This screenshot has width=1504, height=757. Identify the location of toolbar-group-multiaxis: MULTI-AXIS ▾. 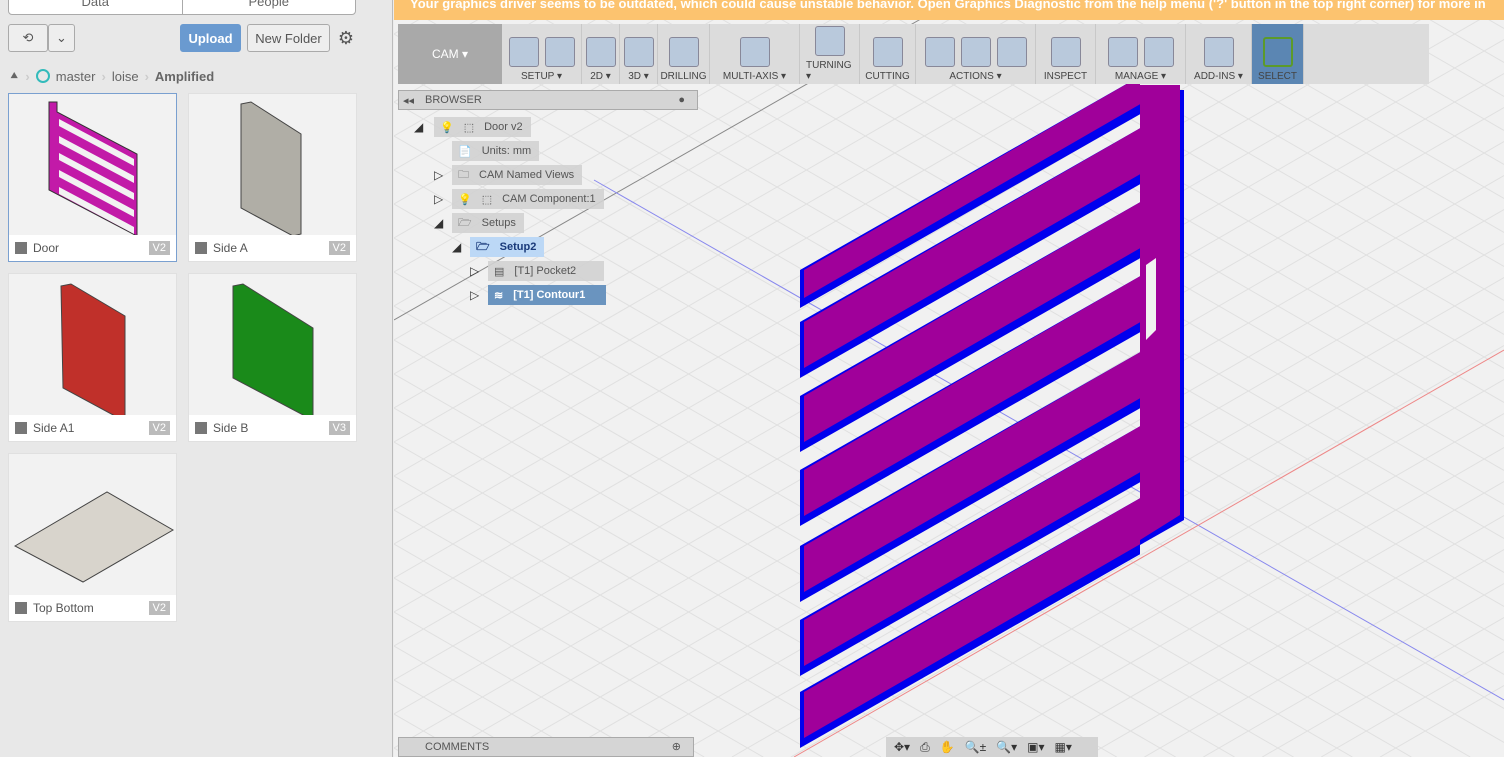
(755, 54).